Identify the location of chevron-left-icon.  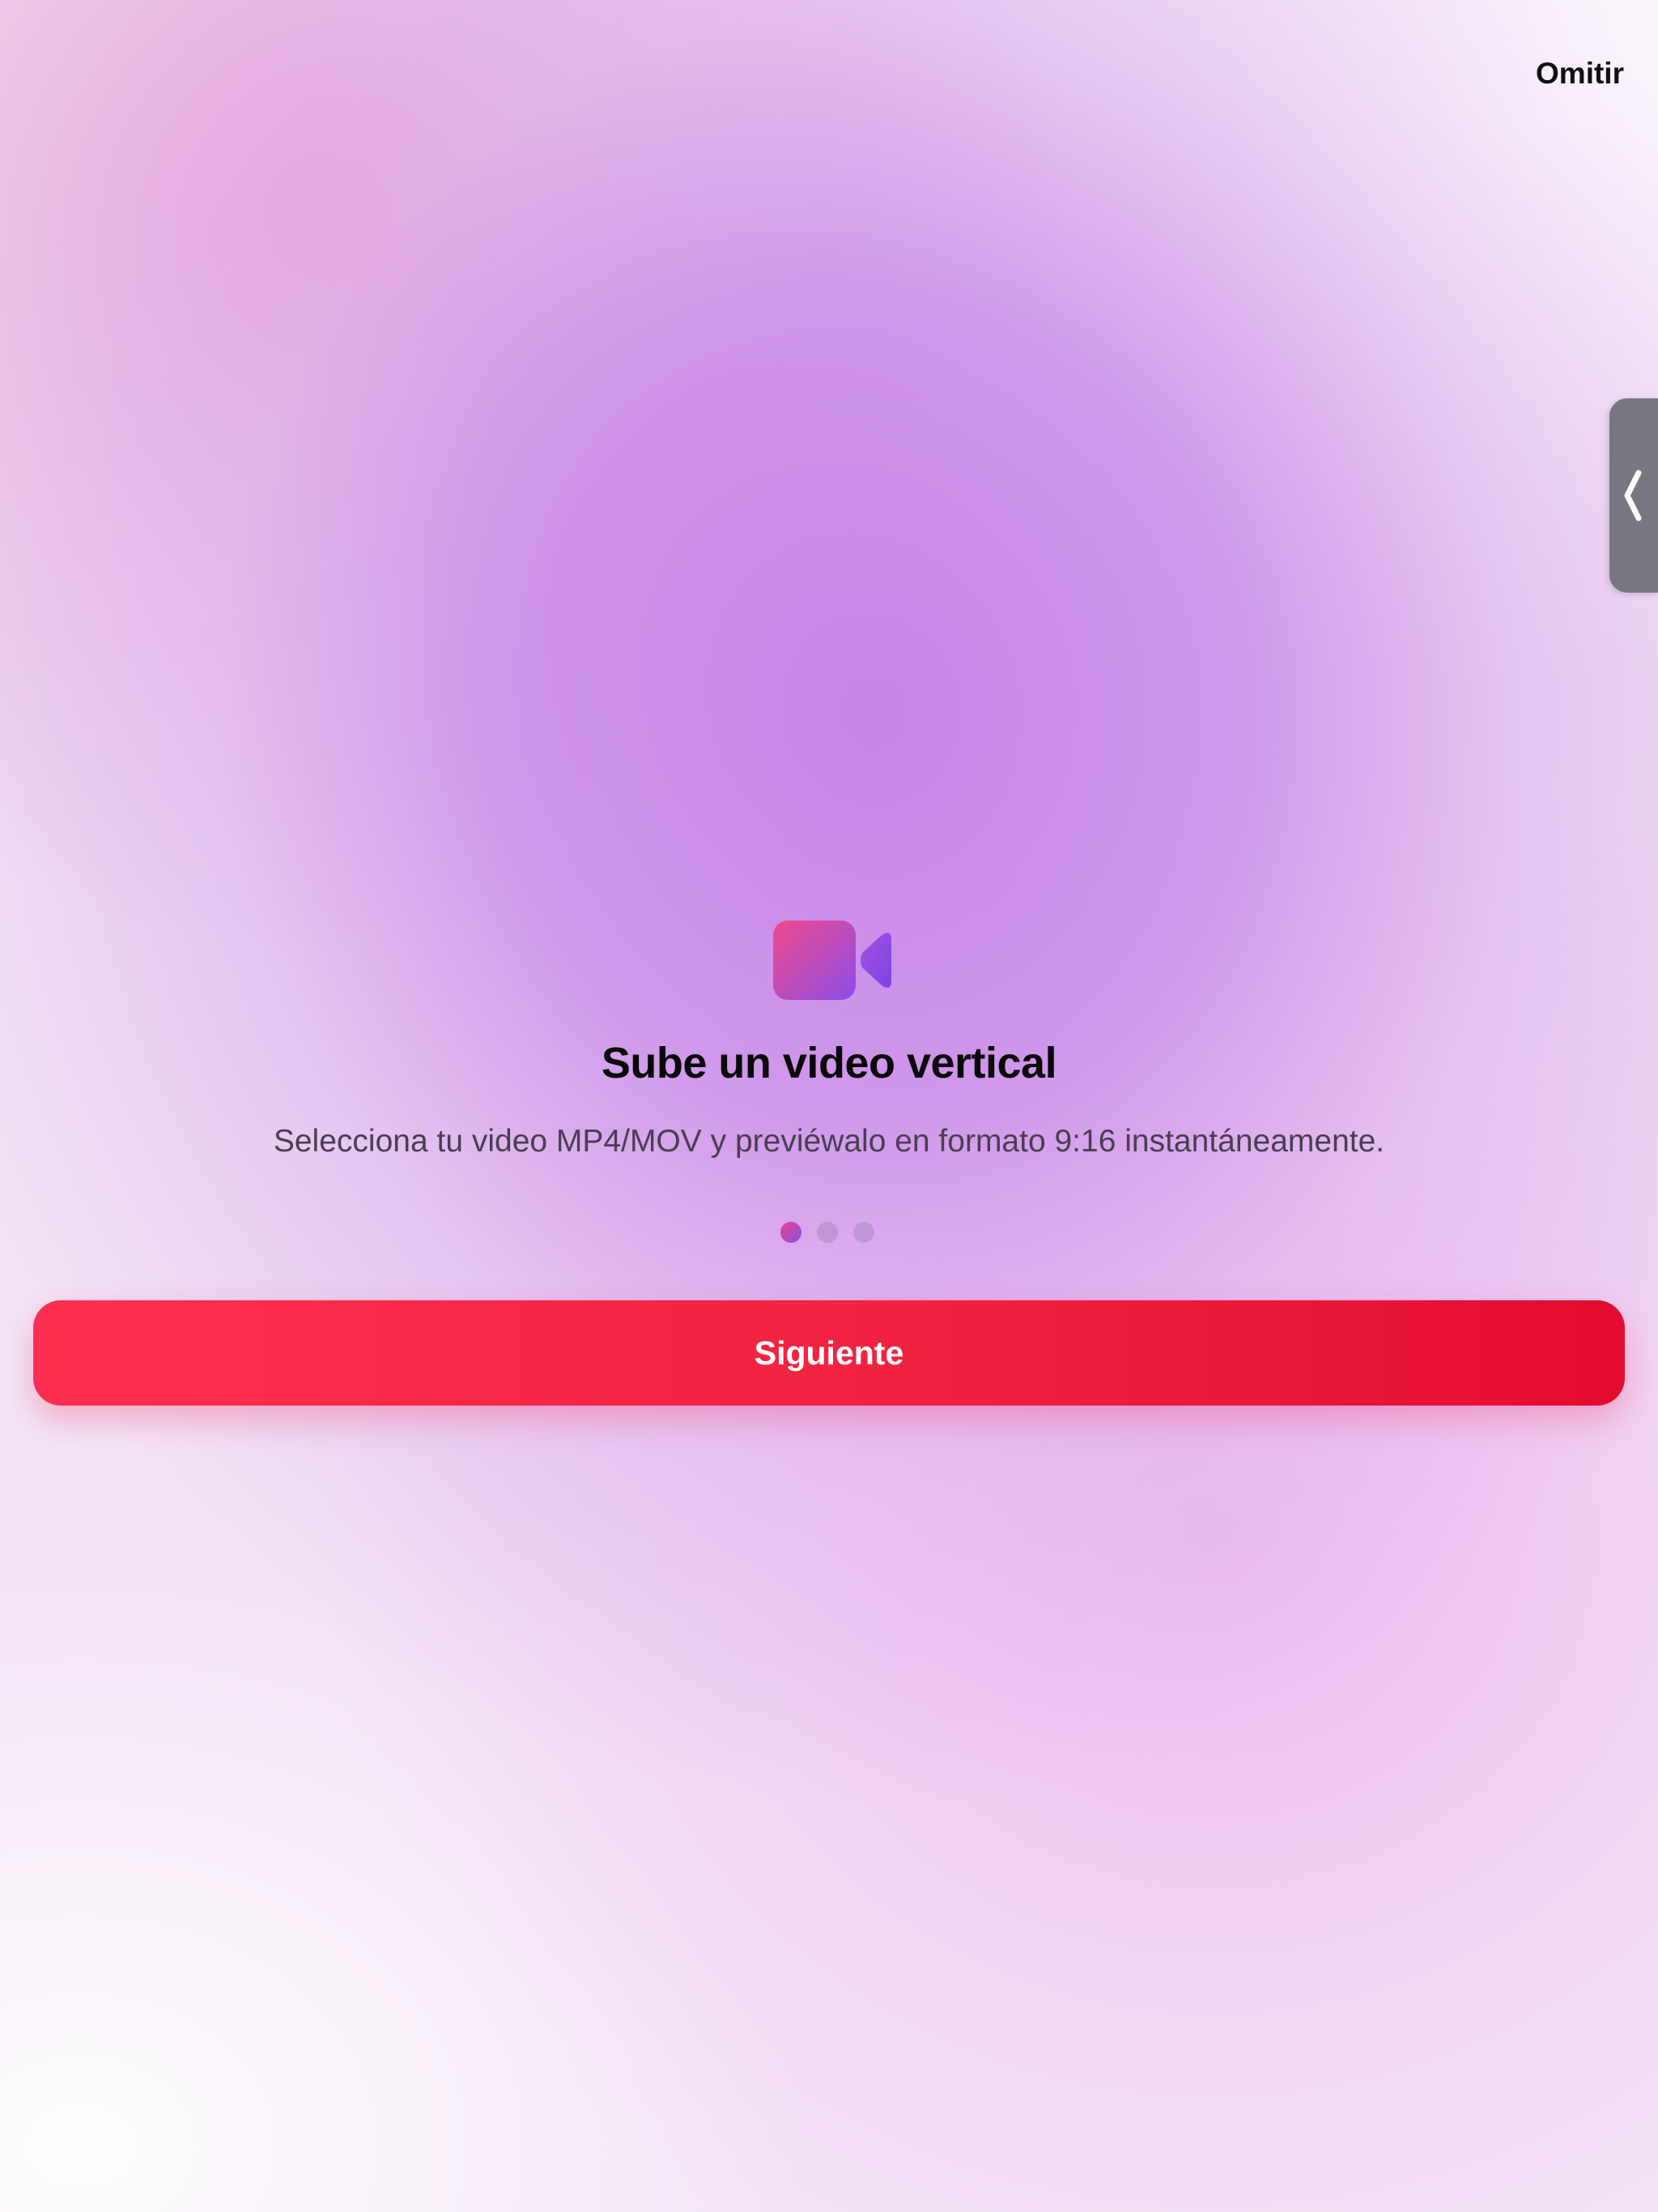
(1633, 496).